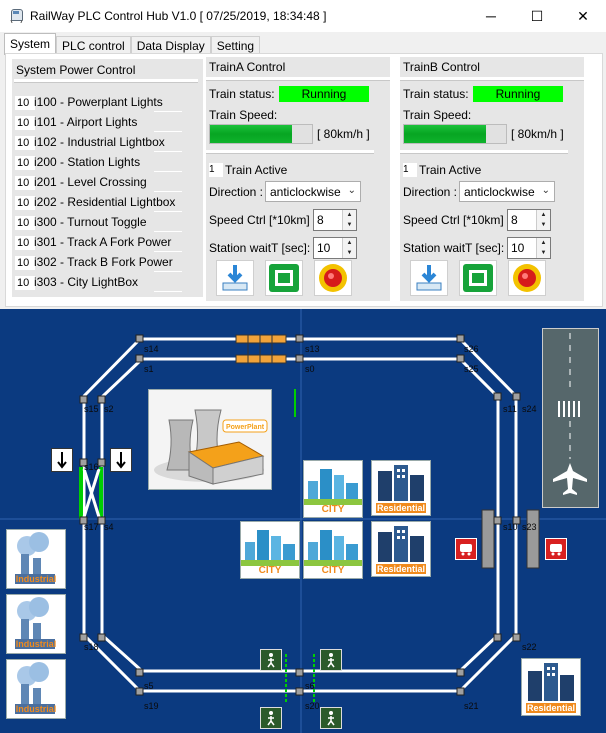 This screenshot has width=606, height=733. I want to click on trainb-speedctrl-spinner: 8 ▲ ▼, so click(529, 220).